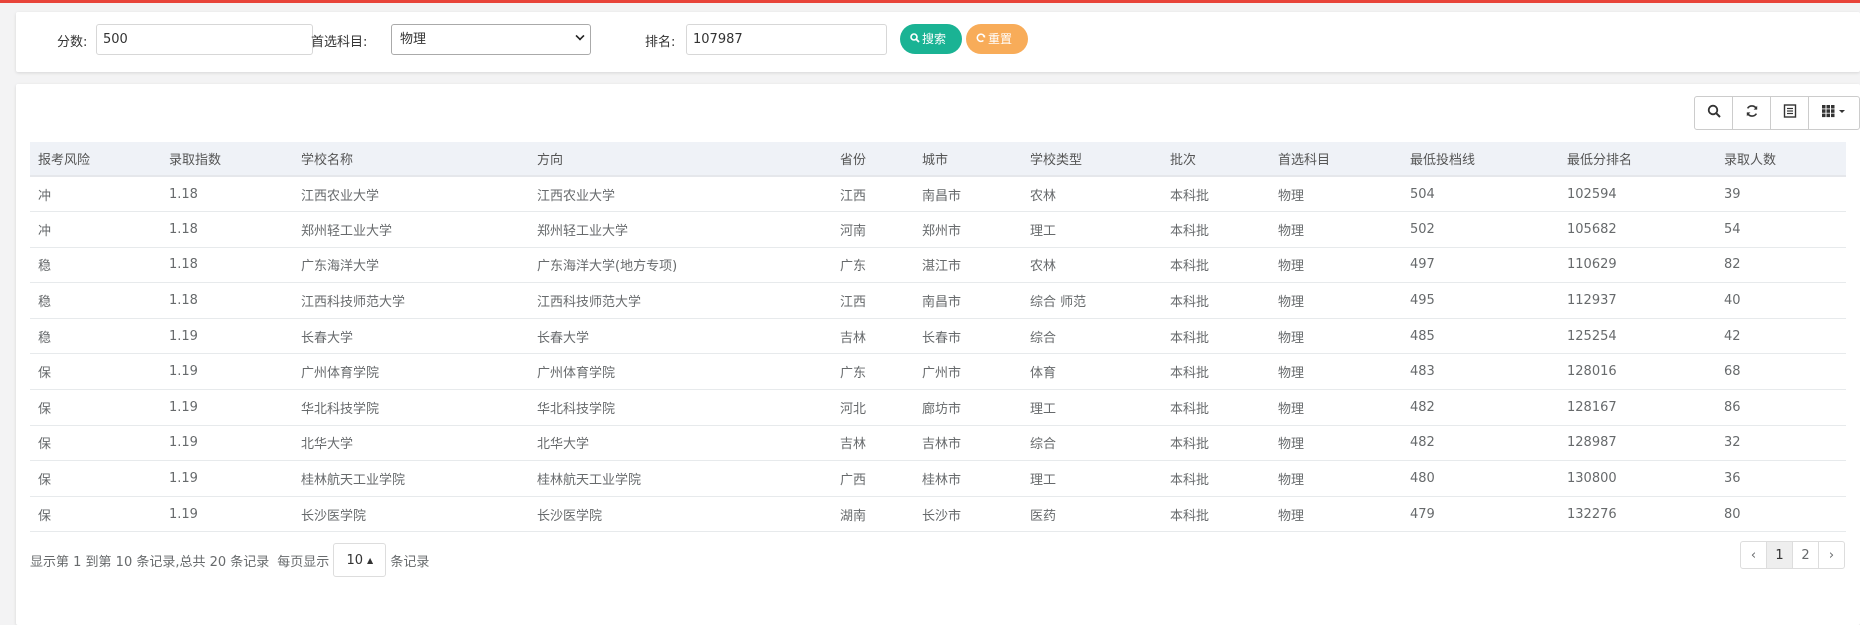  I want to click on table-cell: 495, so click(1422, 301).